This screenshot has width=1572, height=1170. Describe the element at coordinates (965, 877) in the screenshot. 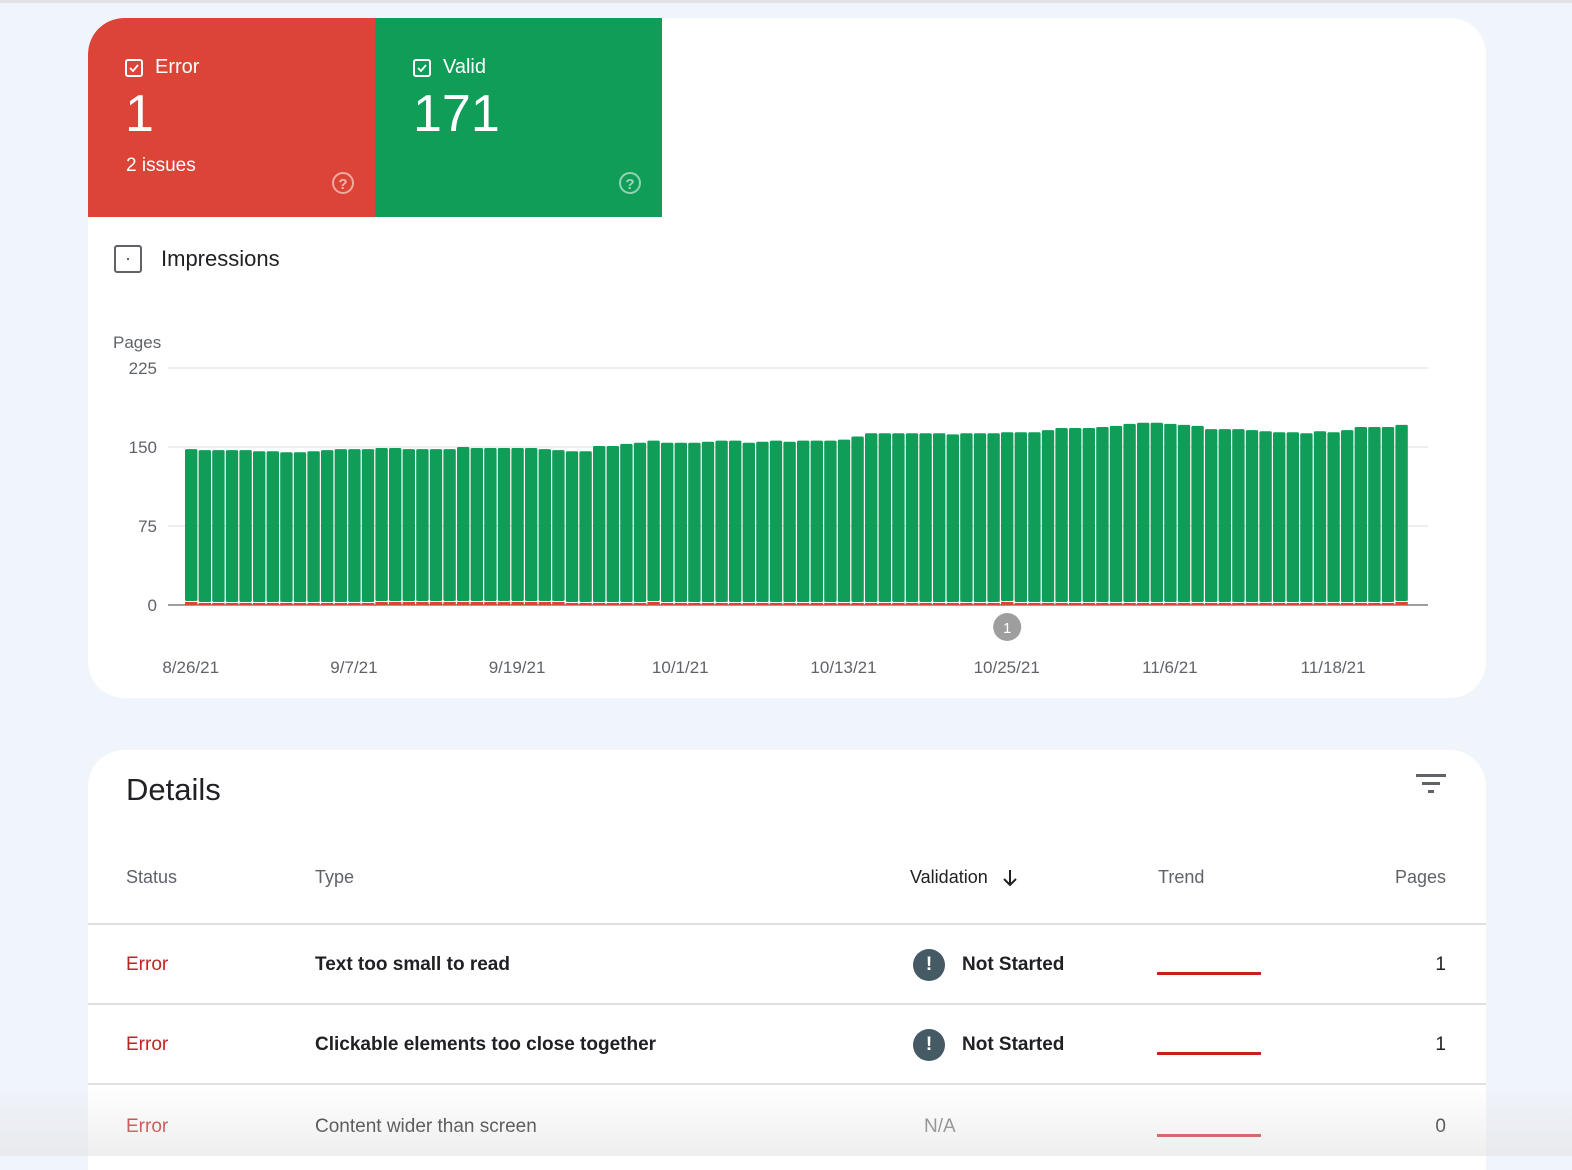

I see `column-header-validation: Validation` at that location.